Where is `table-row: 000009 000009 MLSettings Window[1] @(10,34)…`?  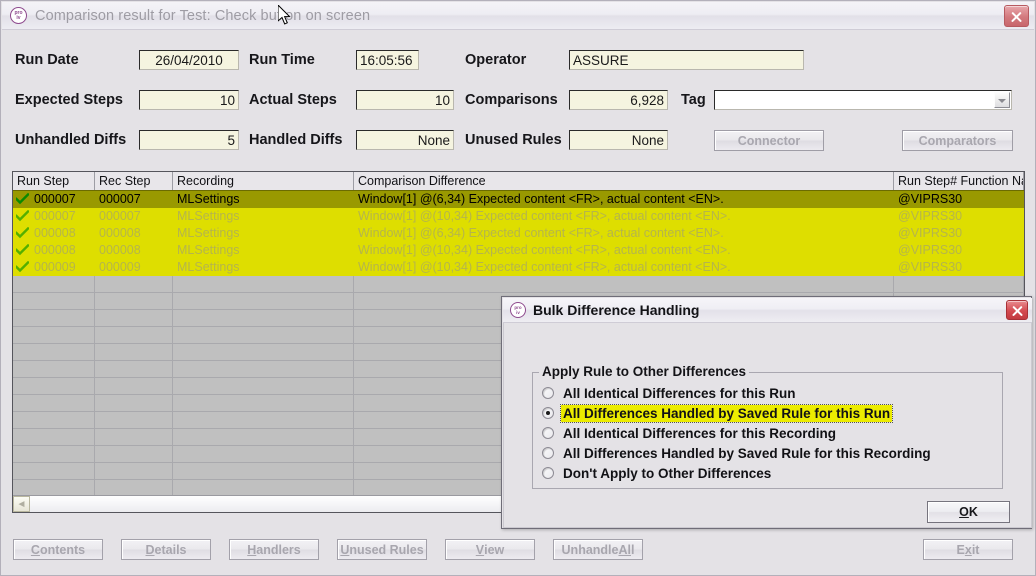
table-row: 000009 000009 MLSettings Window[1] @(10,34)… is located at coordinates (518, 267).